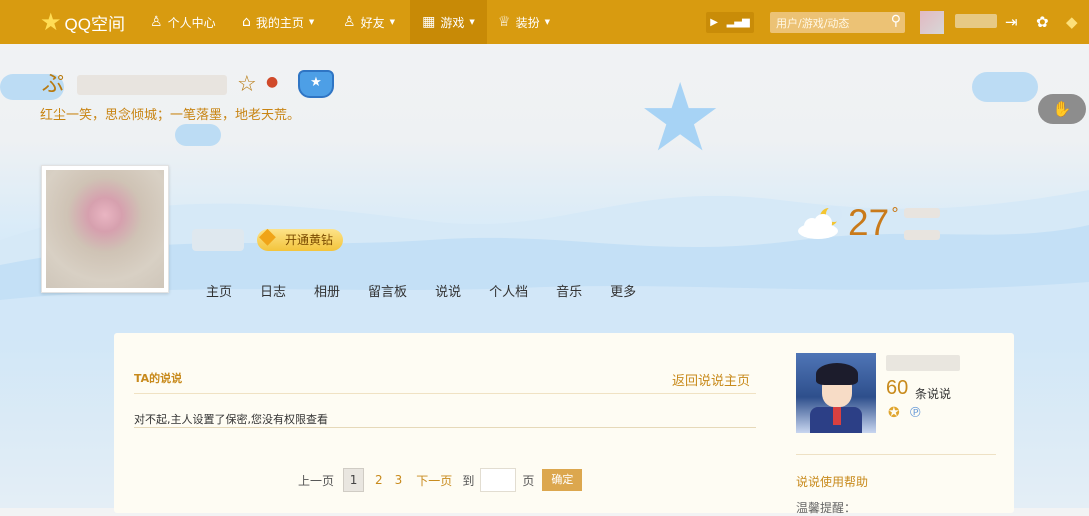  Describe the element at coordinates (354, 480) in the screenshot. I see `current-page: 1` at that location.